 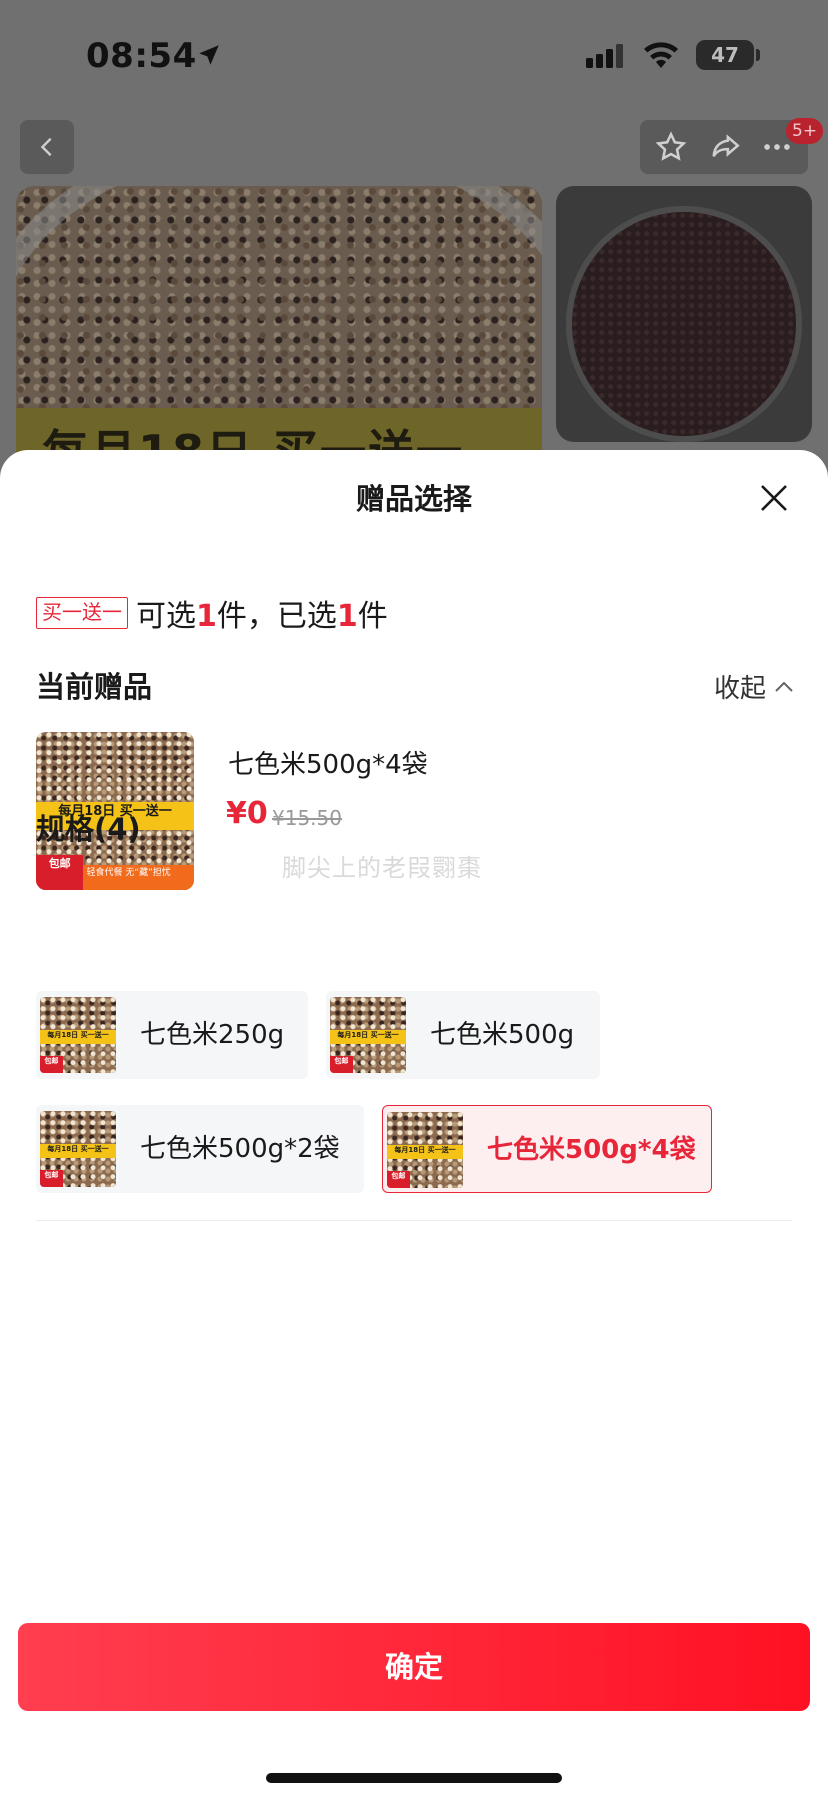 What do you see at coordinates (247, 813) in the screenshot?
I see `current-gift-price: ¥0` at bounding box center [247, 813].